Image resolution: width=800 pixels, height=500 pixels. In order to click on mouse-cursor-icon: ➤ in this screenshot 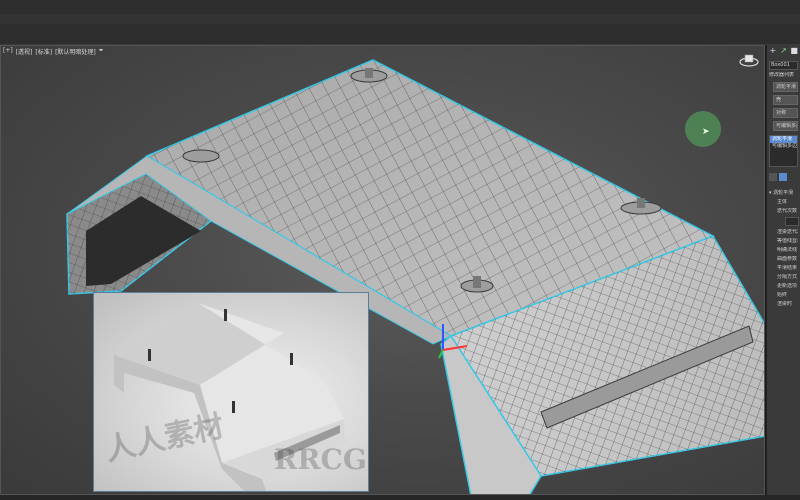, I will do `click(706, 132)`.